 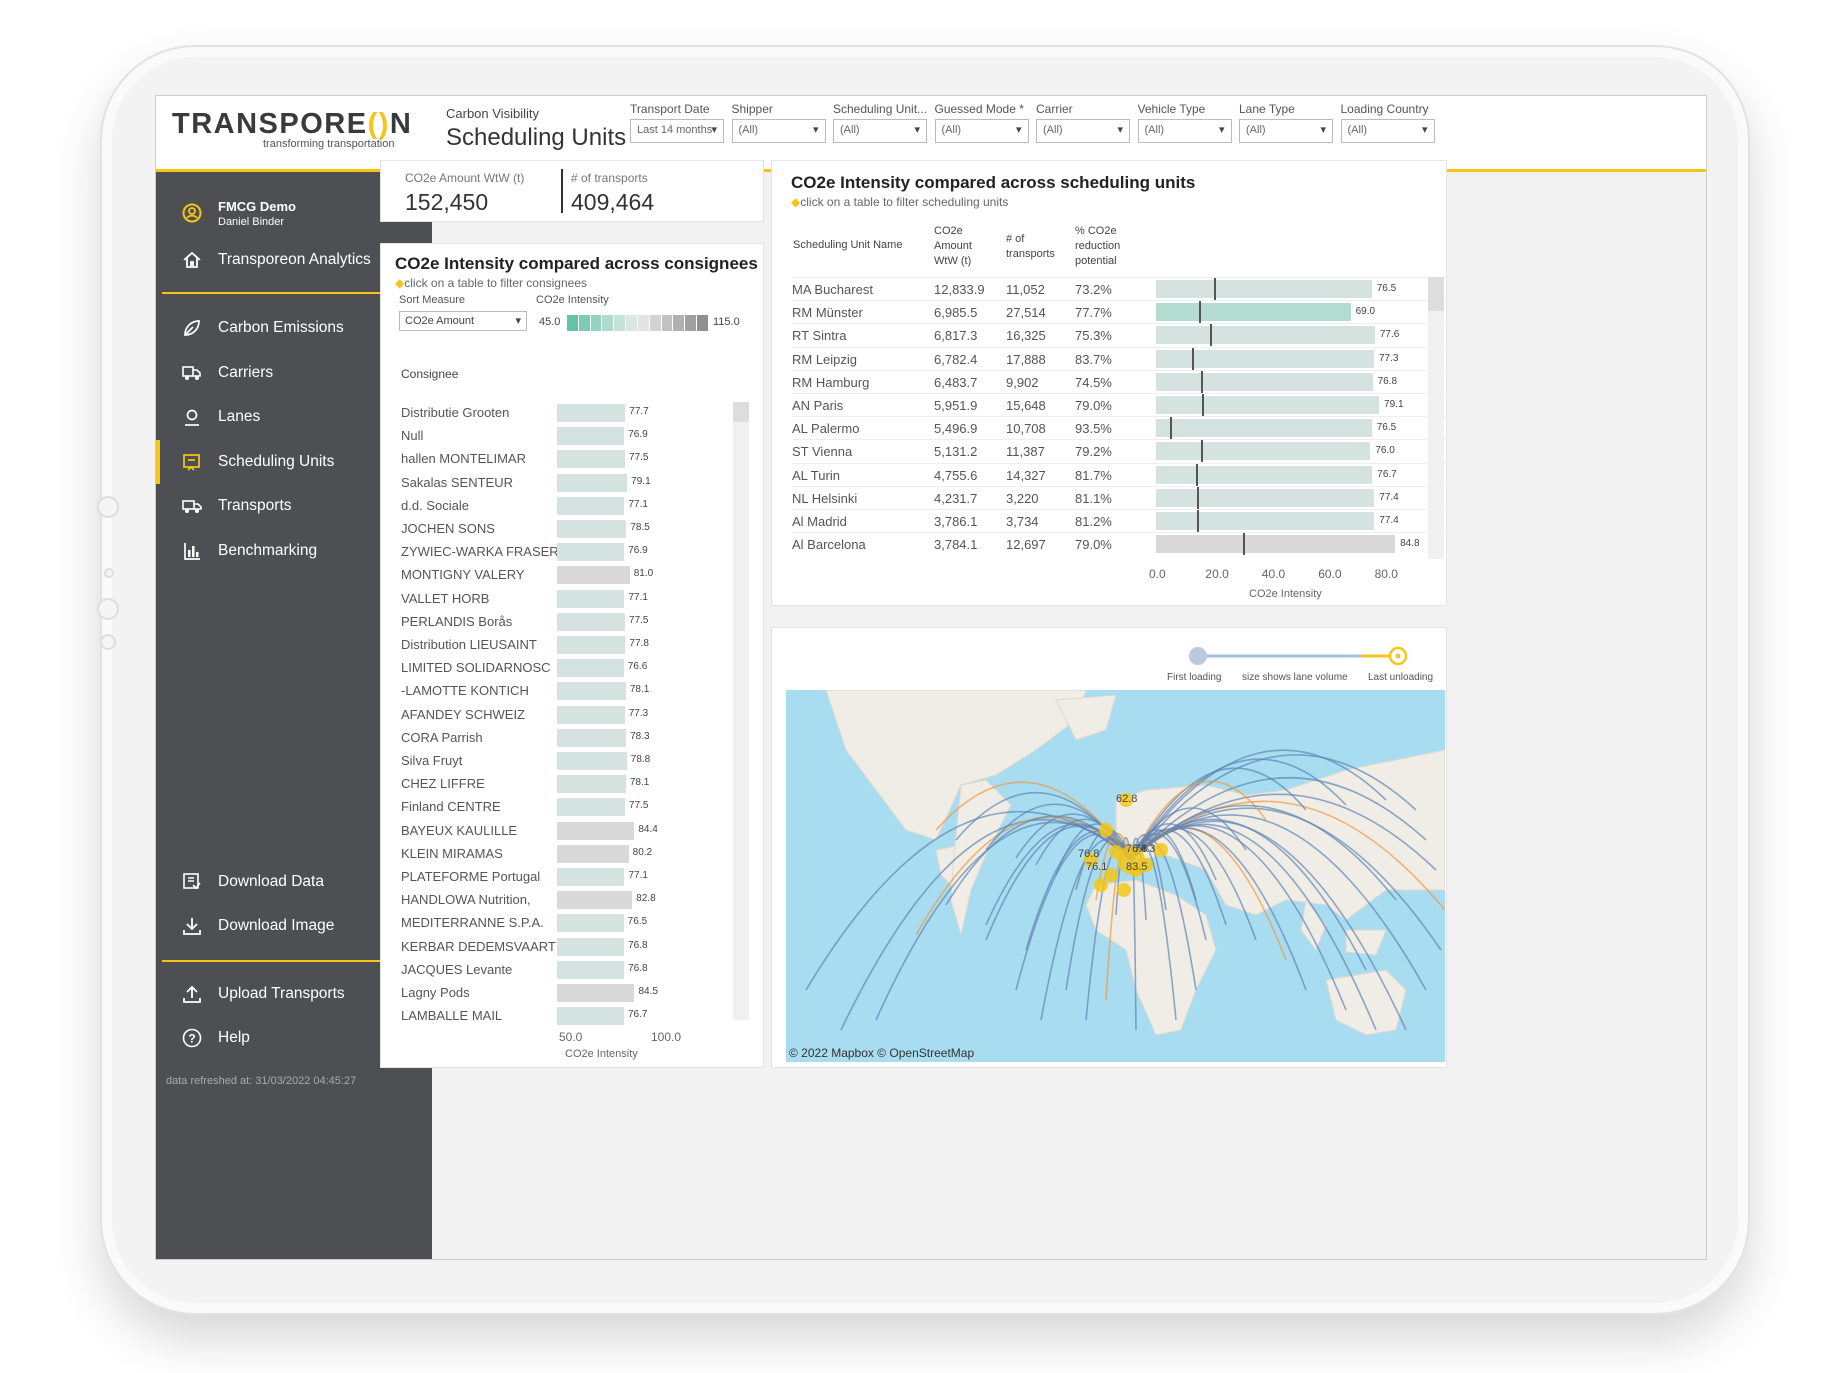 I want to click on units-axis-tick: 20.0, so click(x=1217, y=574).